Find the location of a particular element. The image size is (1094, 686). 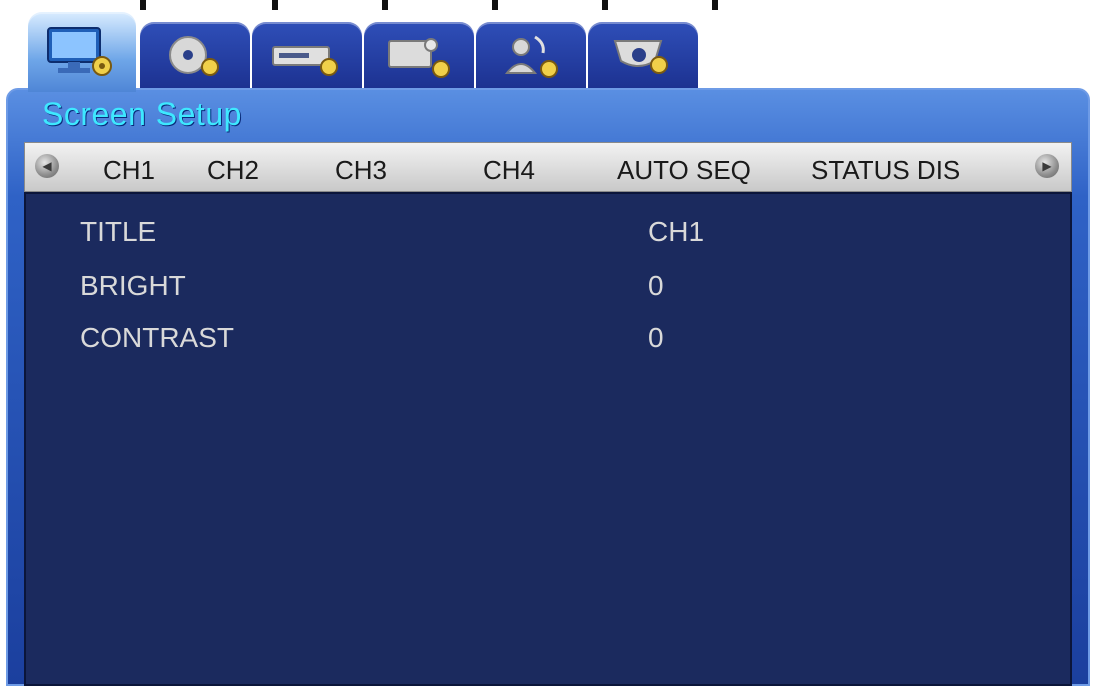

tab-display is located at coordinates (419, 56).